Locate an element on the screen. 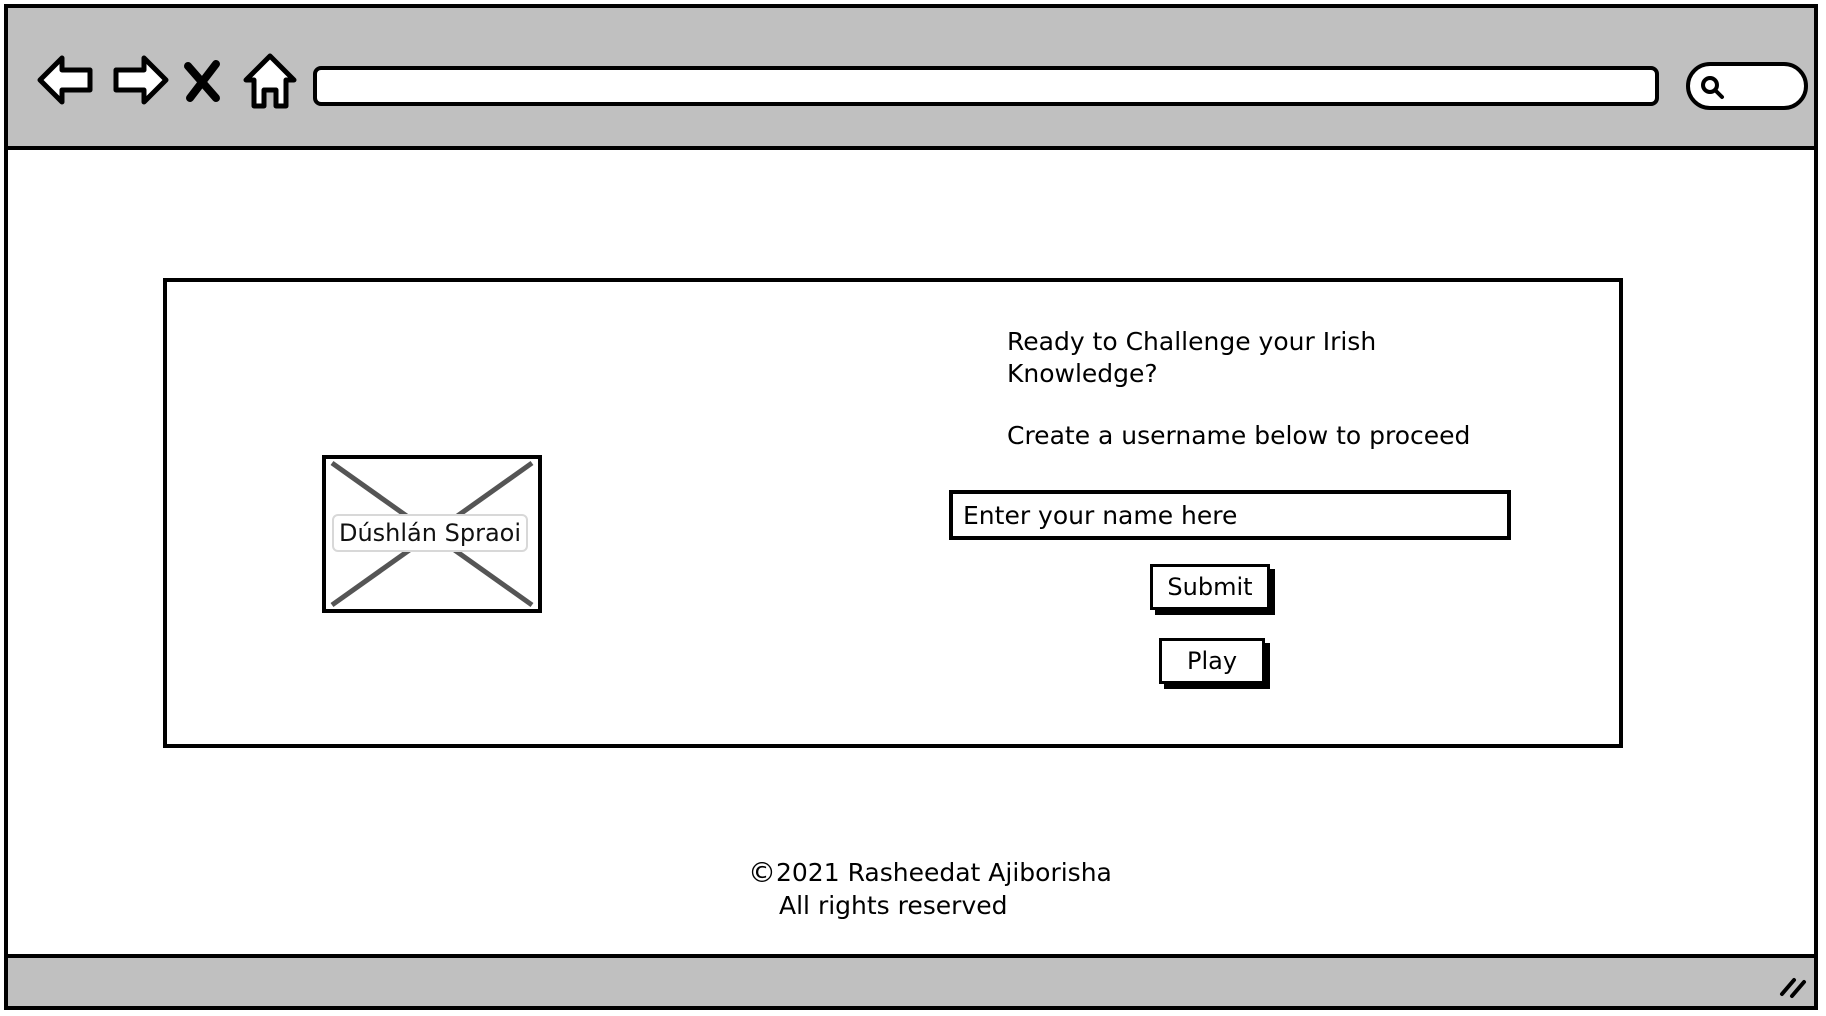  home-icon is located at coordinates (270, 80).